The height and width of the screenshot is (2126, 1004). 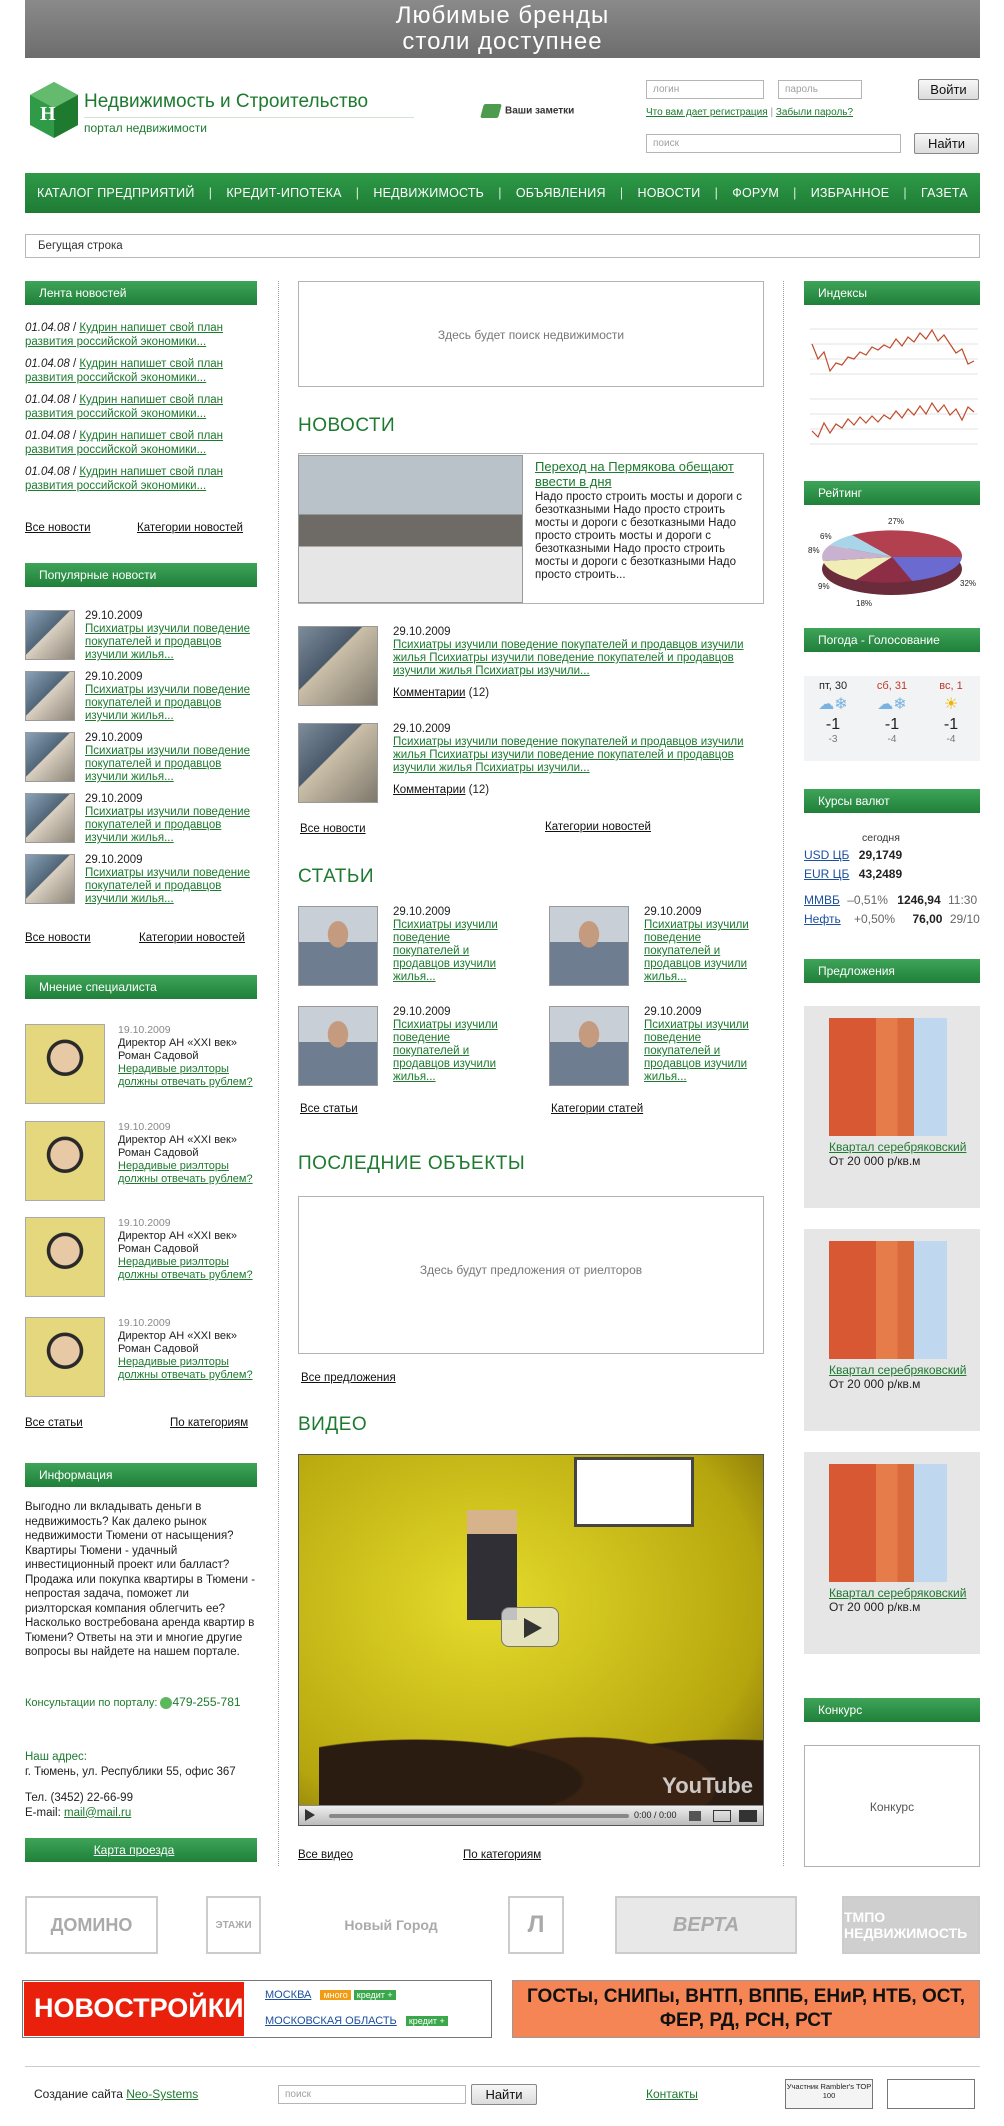 I want to click on by-category-link: По категориям, so click(x=209, y=1423).